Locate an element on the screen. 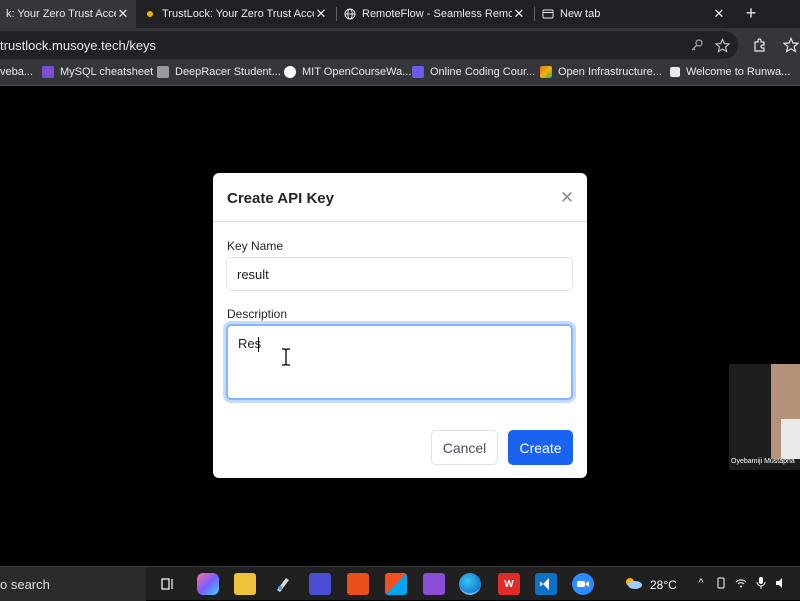 The height and width of the screenshot is (601, 800). weather-widget: 28°C is located at coordinates (650, 584).